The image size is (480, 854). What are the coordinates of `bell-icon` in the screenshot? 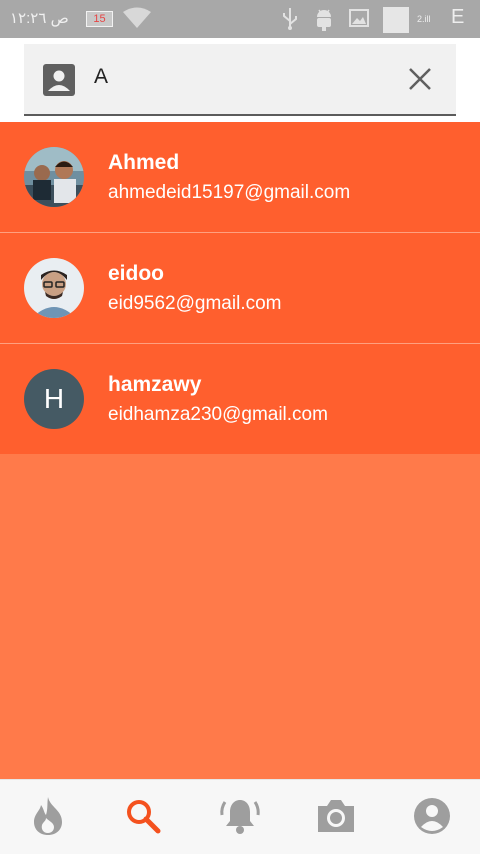 It's located at (240, 818).